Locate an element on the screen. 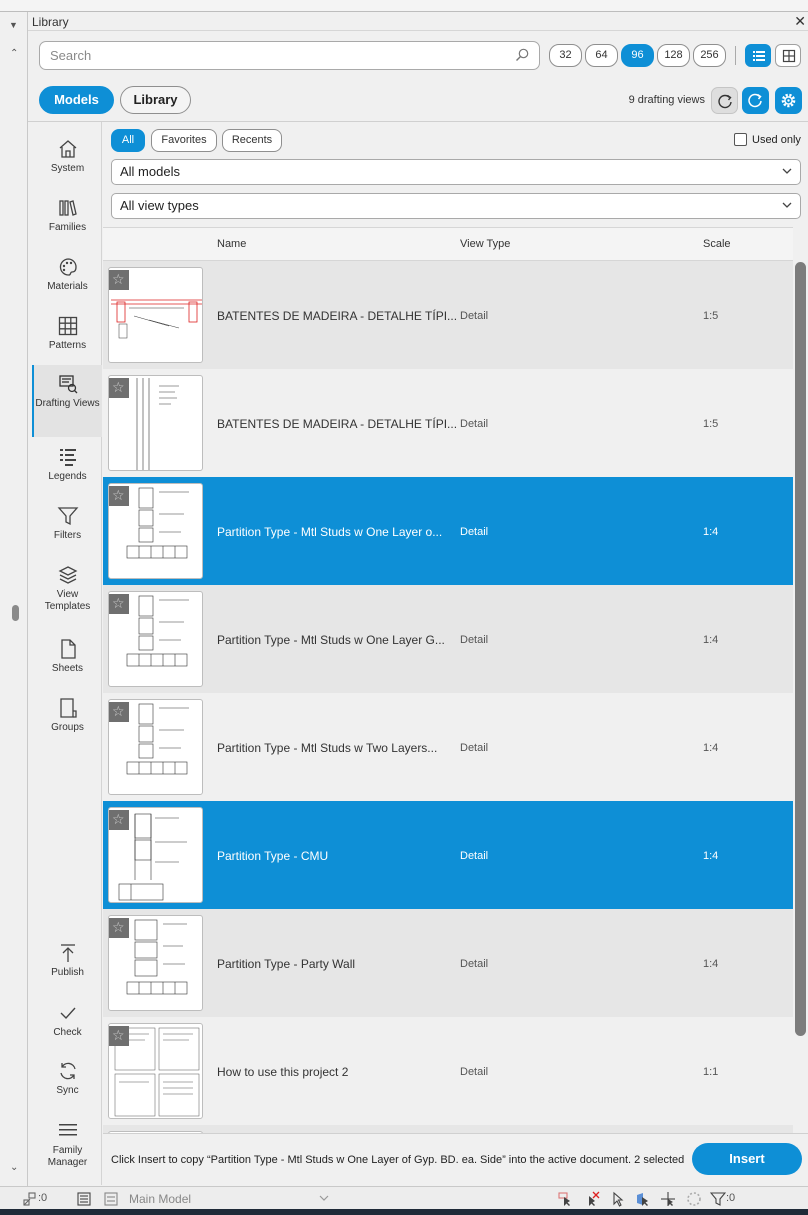 This screenshot has width=808, height=1215. select-links-icon is located at coordinates (565, 1199).